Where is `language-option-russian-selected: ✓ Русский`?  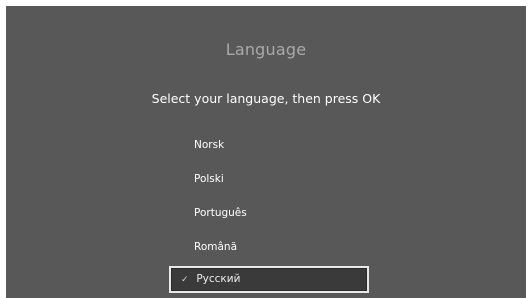 language-option-russian-selected: ✓ Русский is located at coordinates (269, 279).